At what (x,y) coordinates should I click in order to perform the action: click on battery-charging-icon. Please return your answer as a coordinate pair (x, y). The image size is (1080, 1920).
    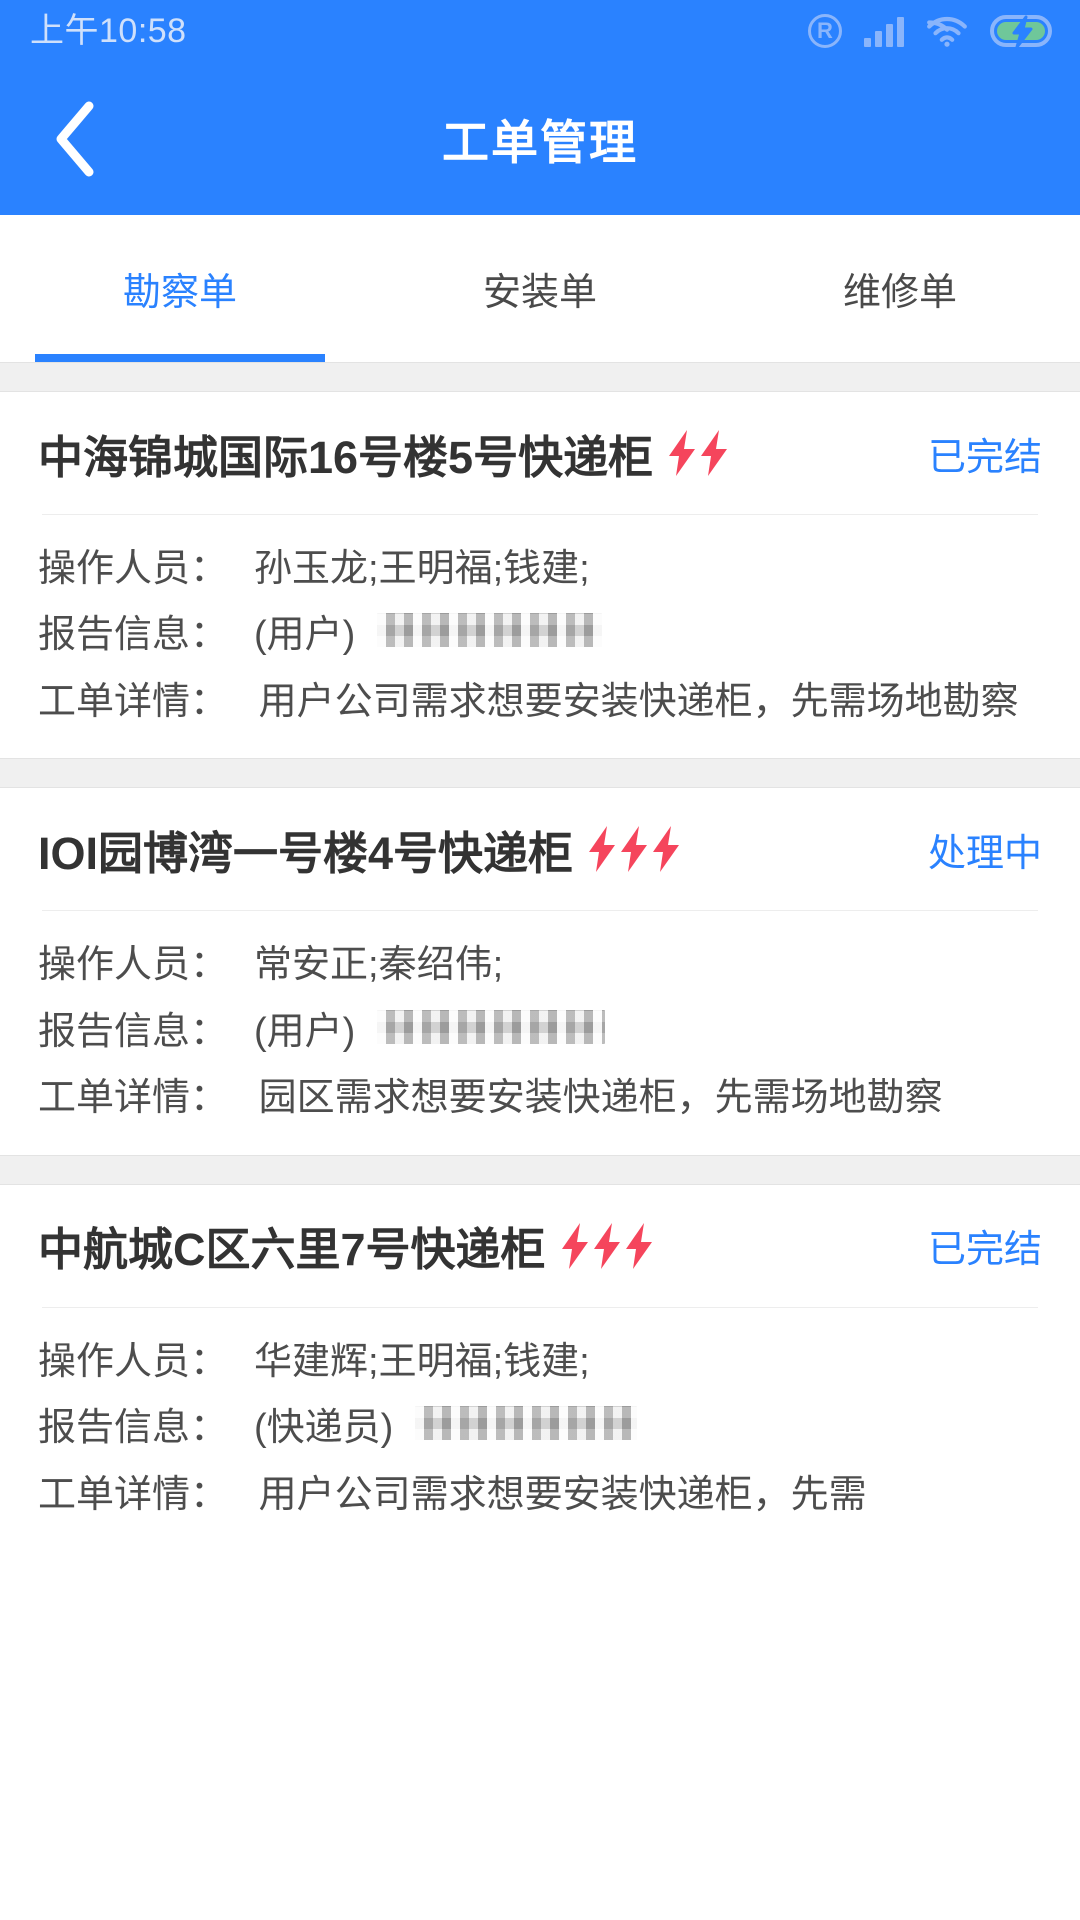
    Looking at the image, I should click on (1021, 31).